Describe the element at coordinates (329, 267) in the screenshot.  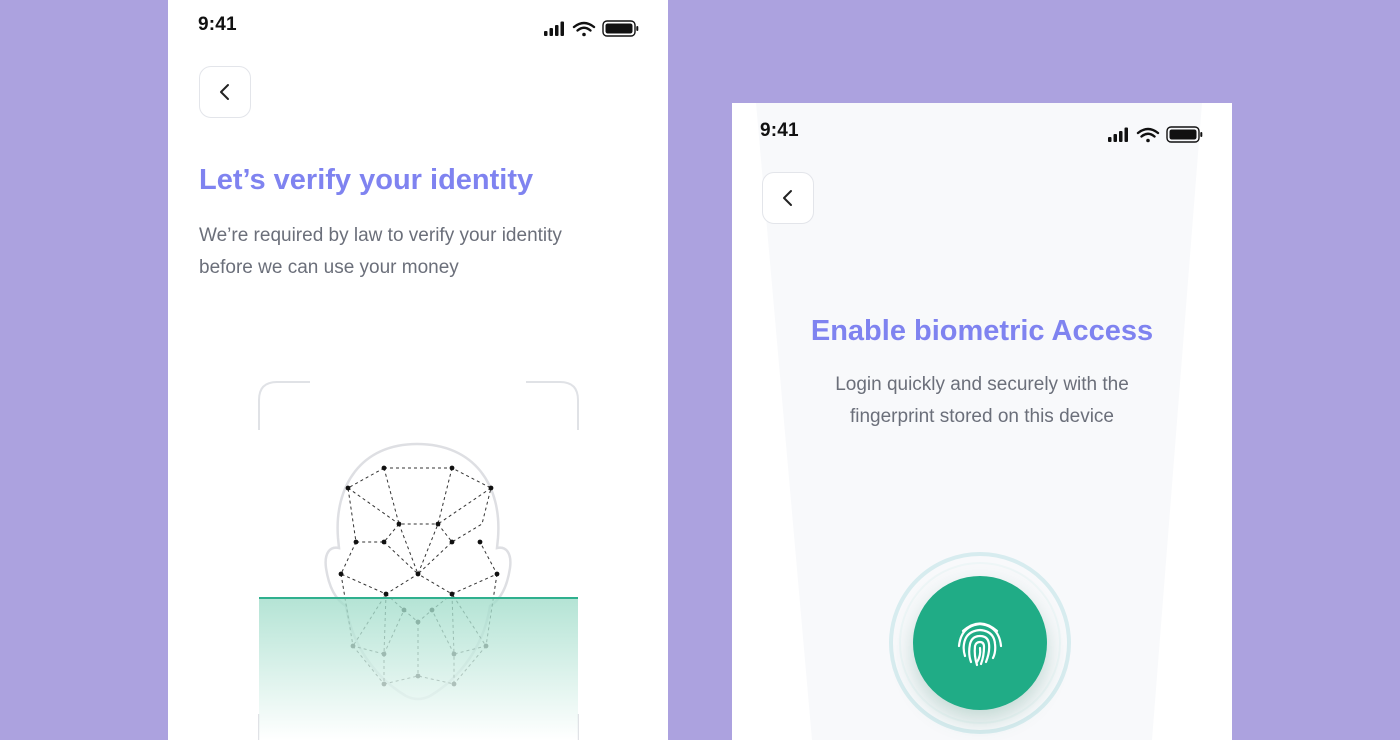
I see `subtitle-line: before we can use your money` at that location.